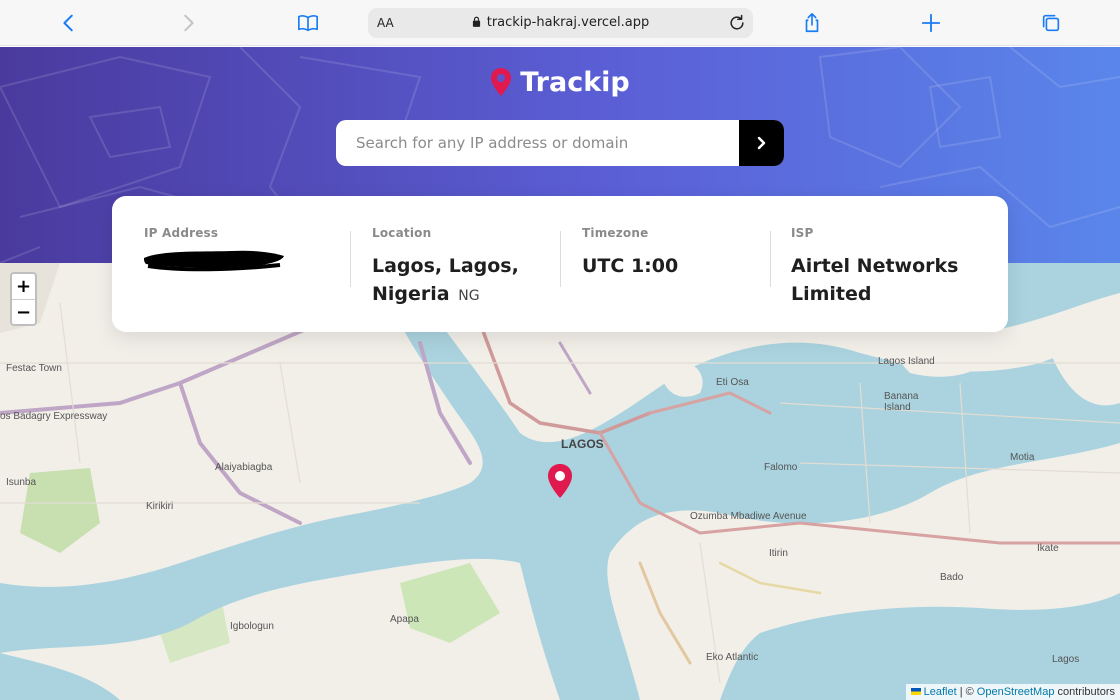 Image resolution: width=1120 pixels, height=700 pixels. Describe the element at coordinates (1066, 659) in the screenshot. I see `map-label-lagos: Lagos` at that location.